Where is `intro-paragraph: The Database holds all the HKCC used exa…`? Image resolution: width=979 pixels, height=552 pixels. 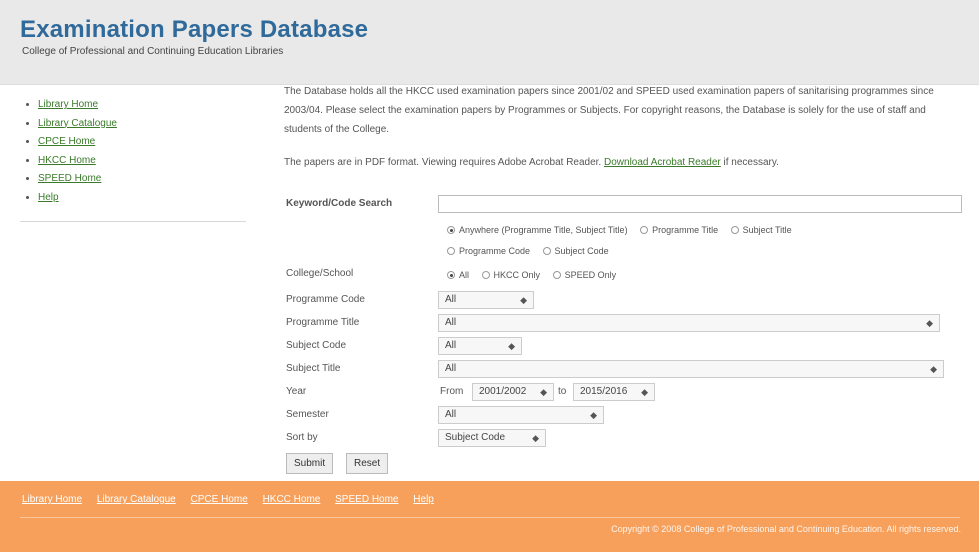
intro-paragraph: The Database holds all the HKCC used exa… is located at coordinates (609, 110).